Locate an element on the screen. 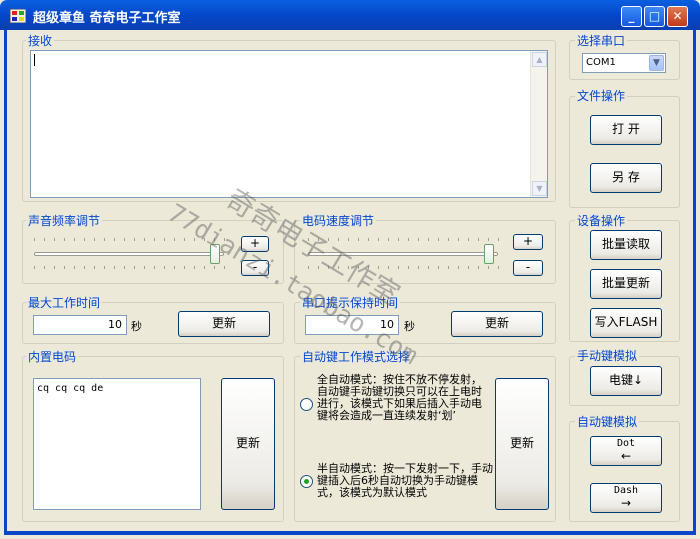  builtin-code-update-button: 更新 is located at coordinates (248, 444).